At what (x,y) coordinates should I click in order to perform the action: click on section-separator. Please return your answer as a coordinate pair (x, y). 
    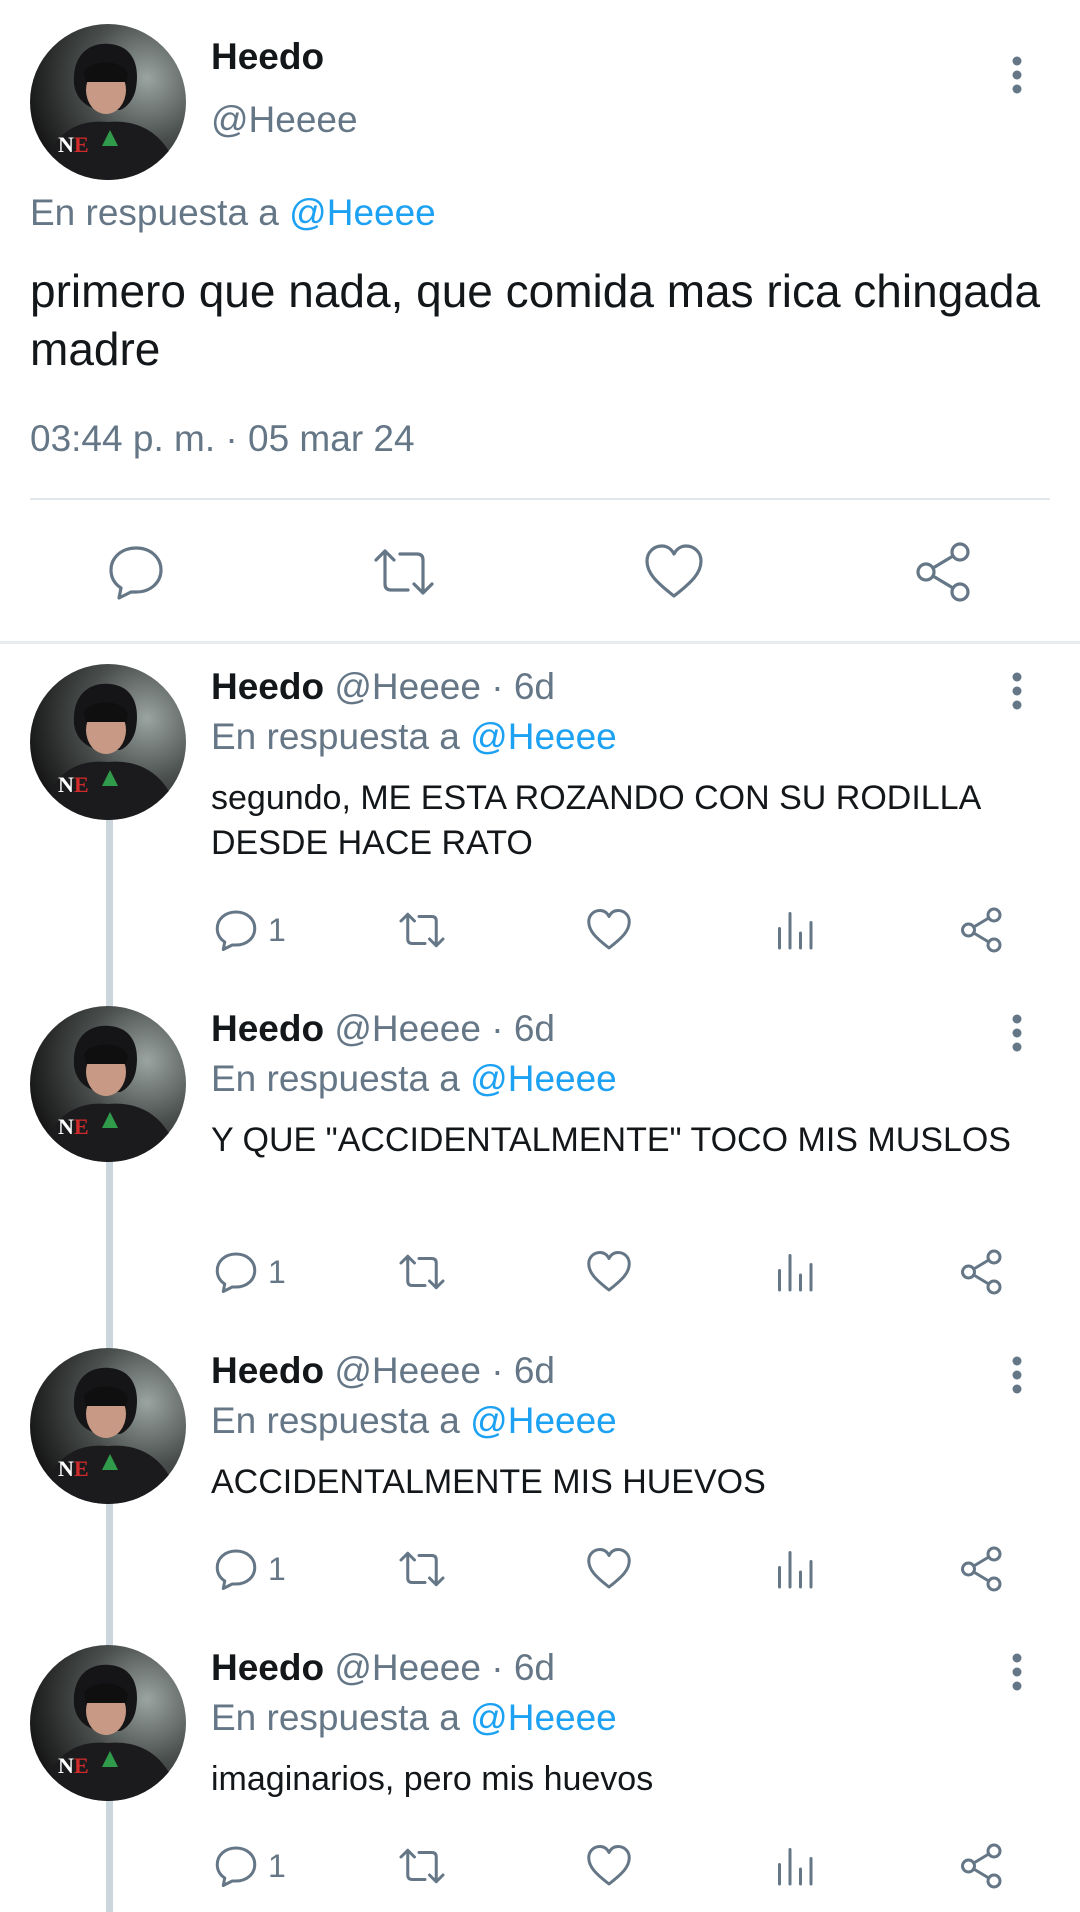
    Looking at the image, I should click on (540, 642).